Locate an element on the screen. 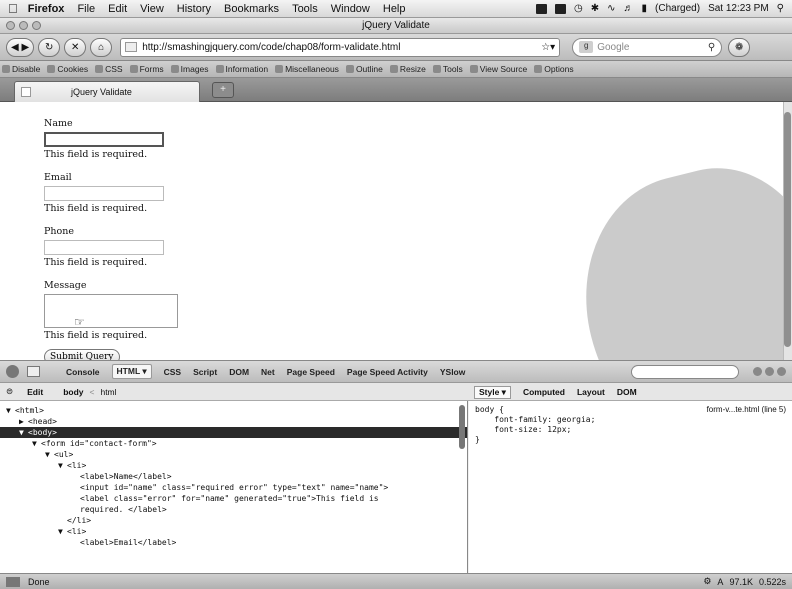 Image resolution: width=792 pixels, height=589 pixels. breadcrumb-body: body is located at coordinates (73, 392).